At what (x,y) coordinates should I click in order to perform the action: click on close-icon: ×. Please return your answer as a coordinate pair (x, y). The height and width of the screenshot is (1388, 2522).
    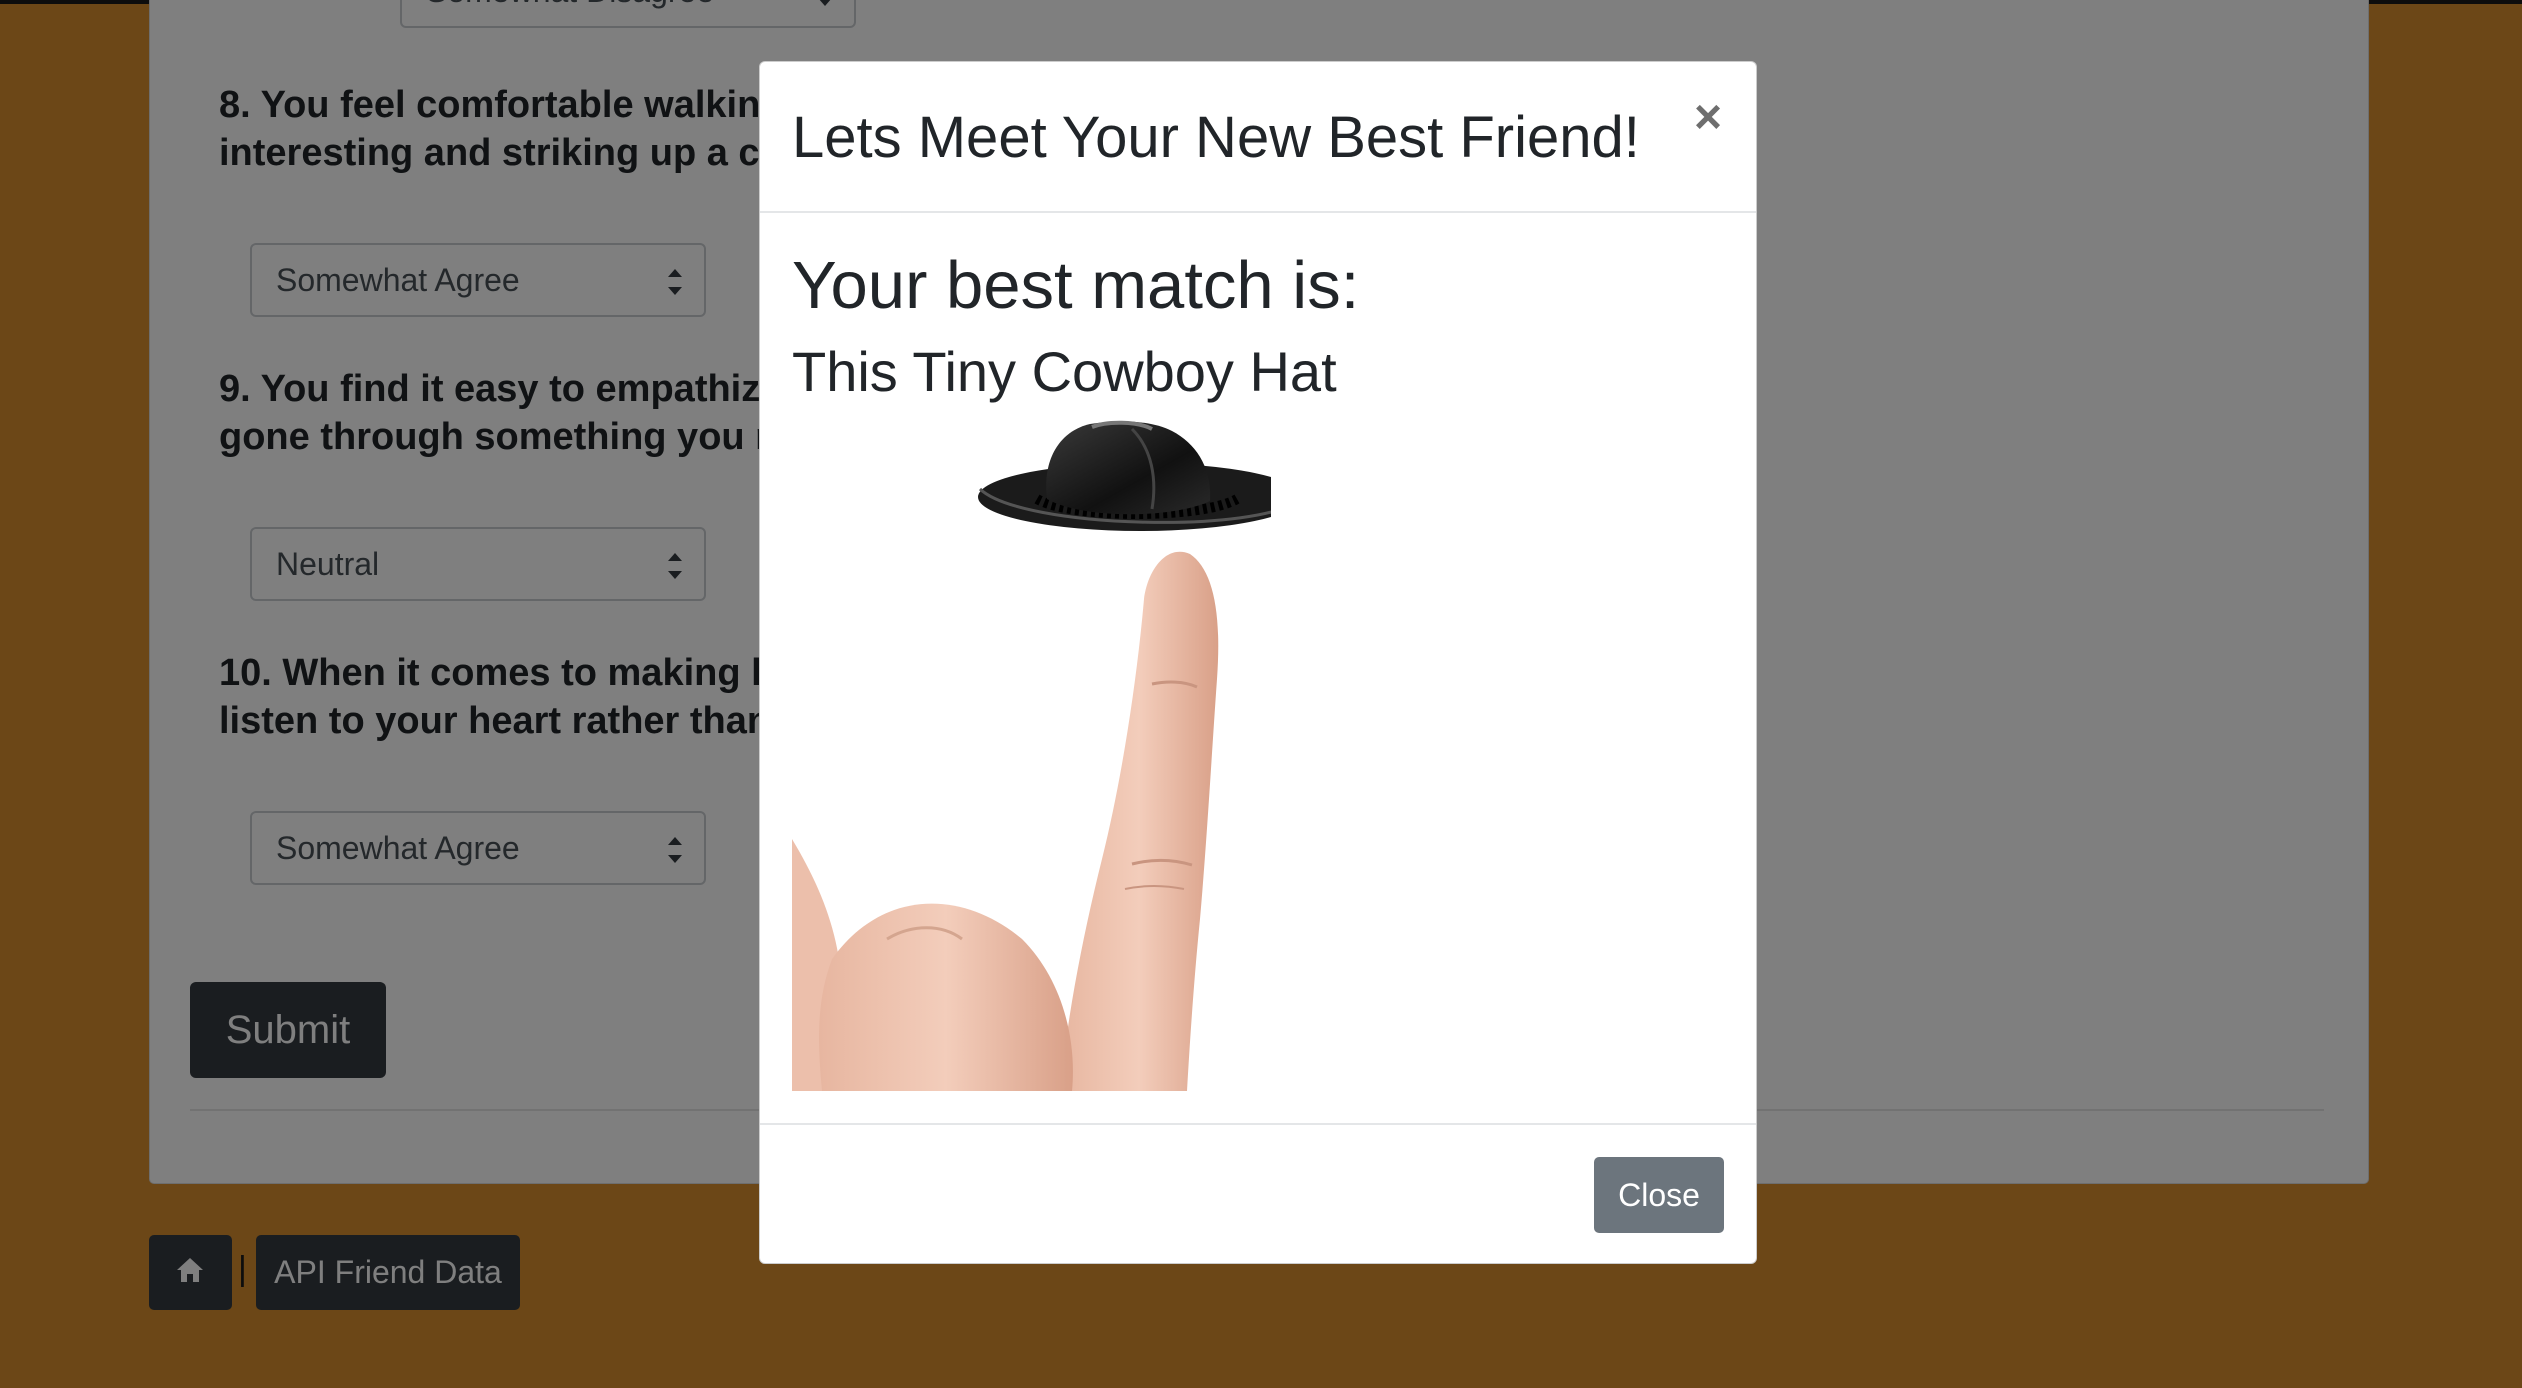
    Looking at the image, I should click on (1708, 118).